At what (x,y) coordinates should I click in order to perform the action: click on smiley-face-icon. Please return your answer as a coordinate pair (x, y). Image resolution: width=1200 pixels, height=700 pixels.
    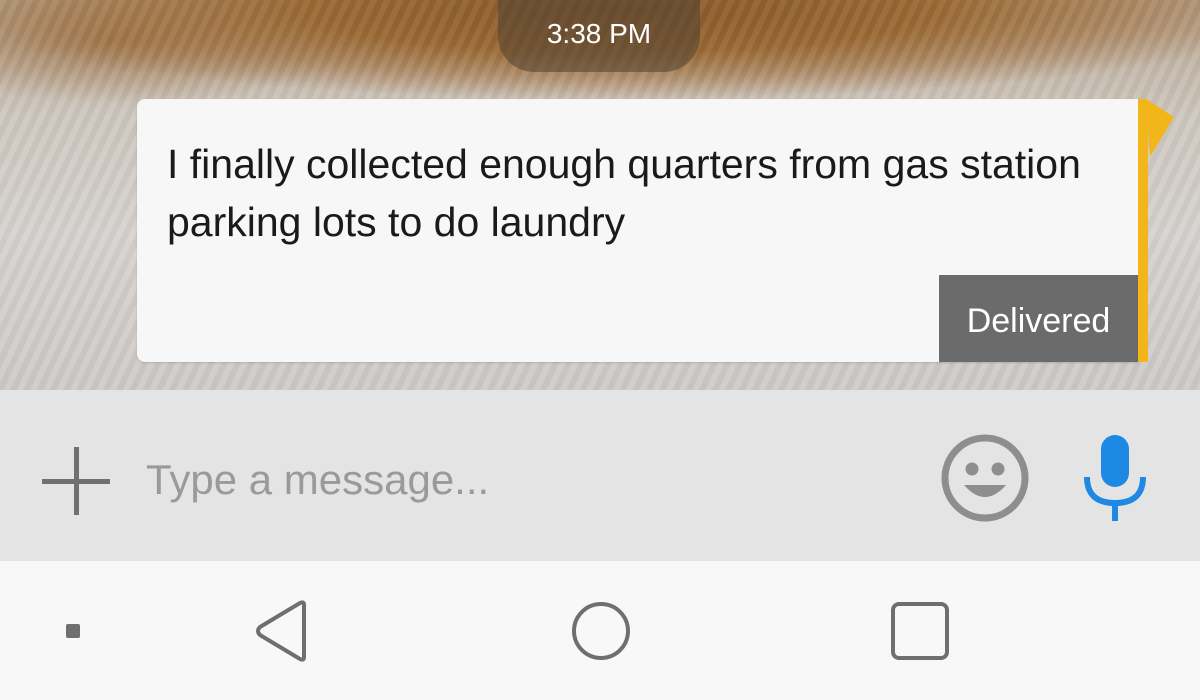
    Looking at the image, I should click on (985, 478).